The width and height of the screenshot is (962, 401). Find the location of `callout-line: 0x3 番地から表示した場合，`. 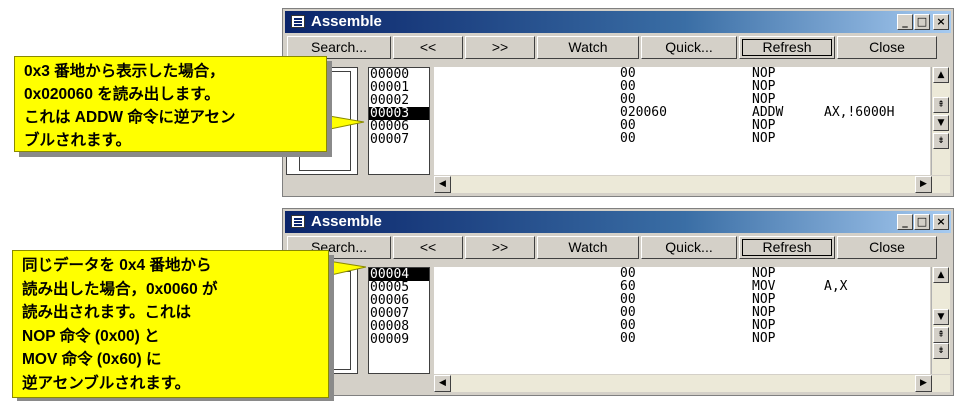

callout-line: 0x3 番地から表示した場合， is located at coordinates (124, 71).